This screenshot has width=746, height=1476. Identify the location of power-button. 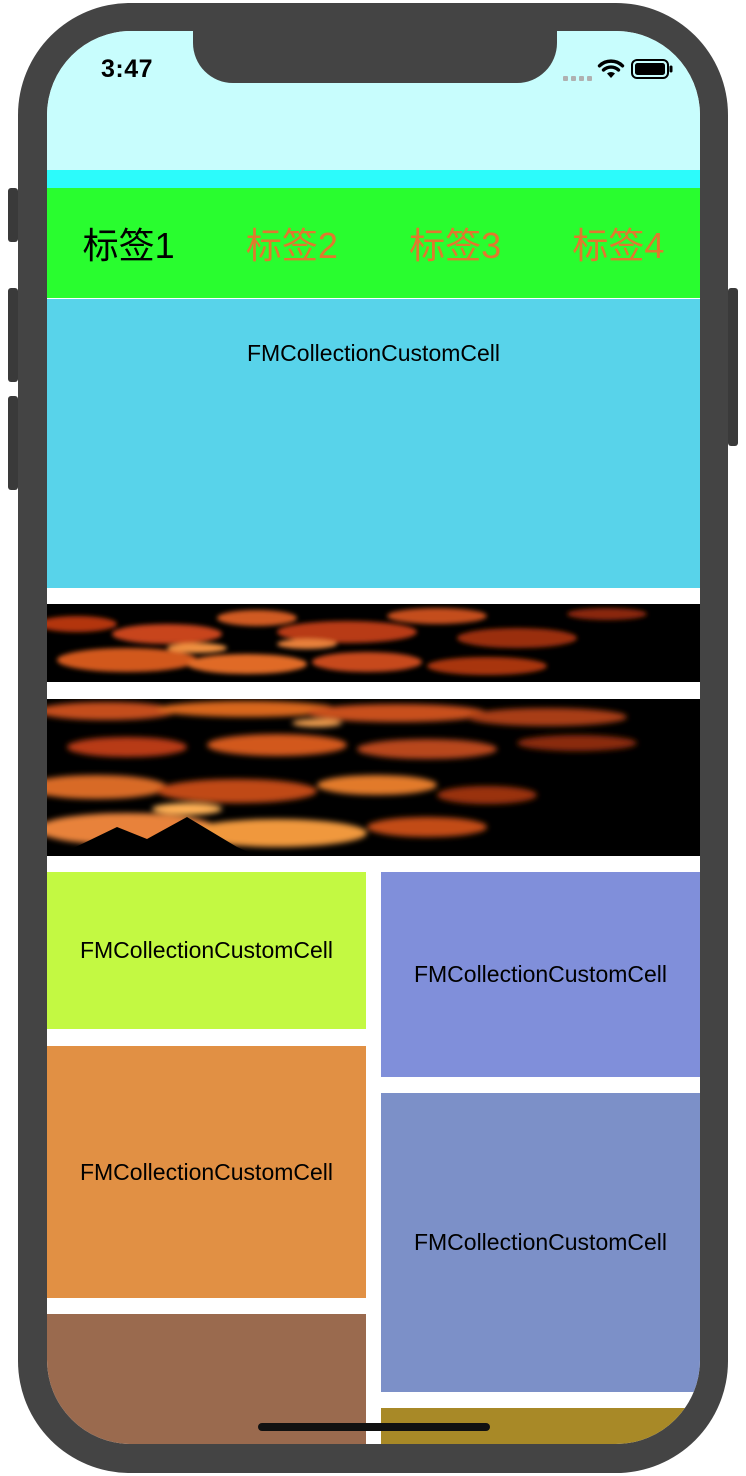
(733, 367).